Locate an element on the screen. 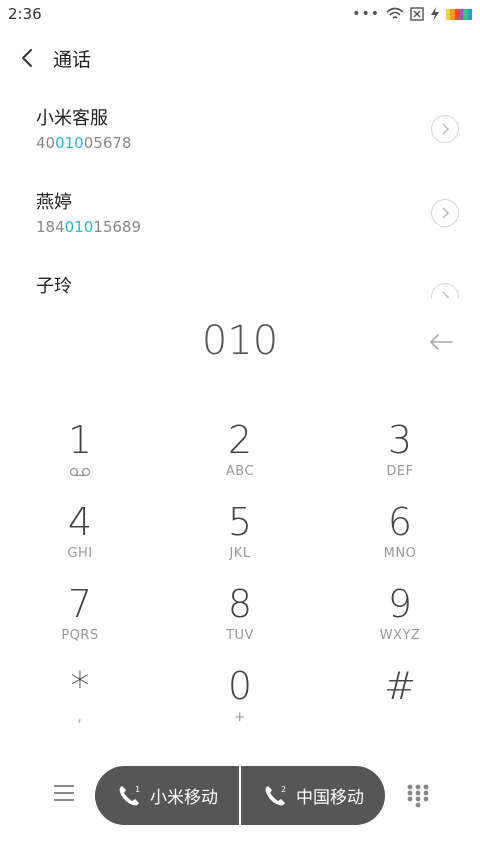 The height and width of the screenshot is (853, 480). more-dots-icon: ••• is located at coordinates (366, 14).